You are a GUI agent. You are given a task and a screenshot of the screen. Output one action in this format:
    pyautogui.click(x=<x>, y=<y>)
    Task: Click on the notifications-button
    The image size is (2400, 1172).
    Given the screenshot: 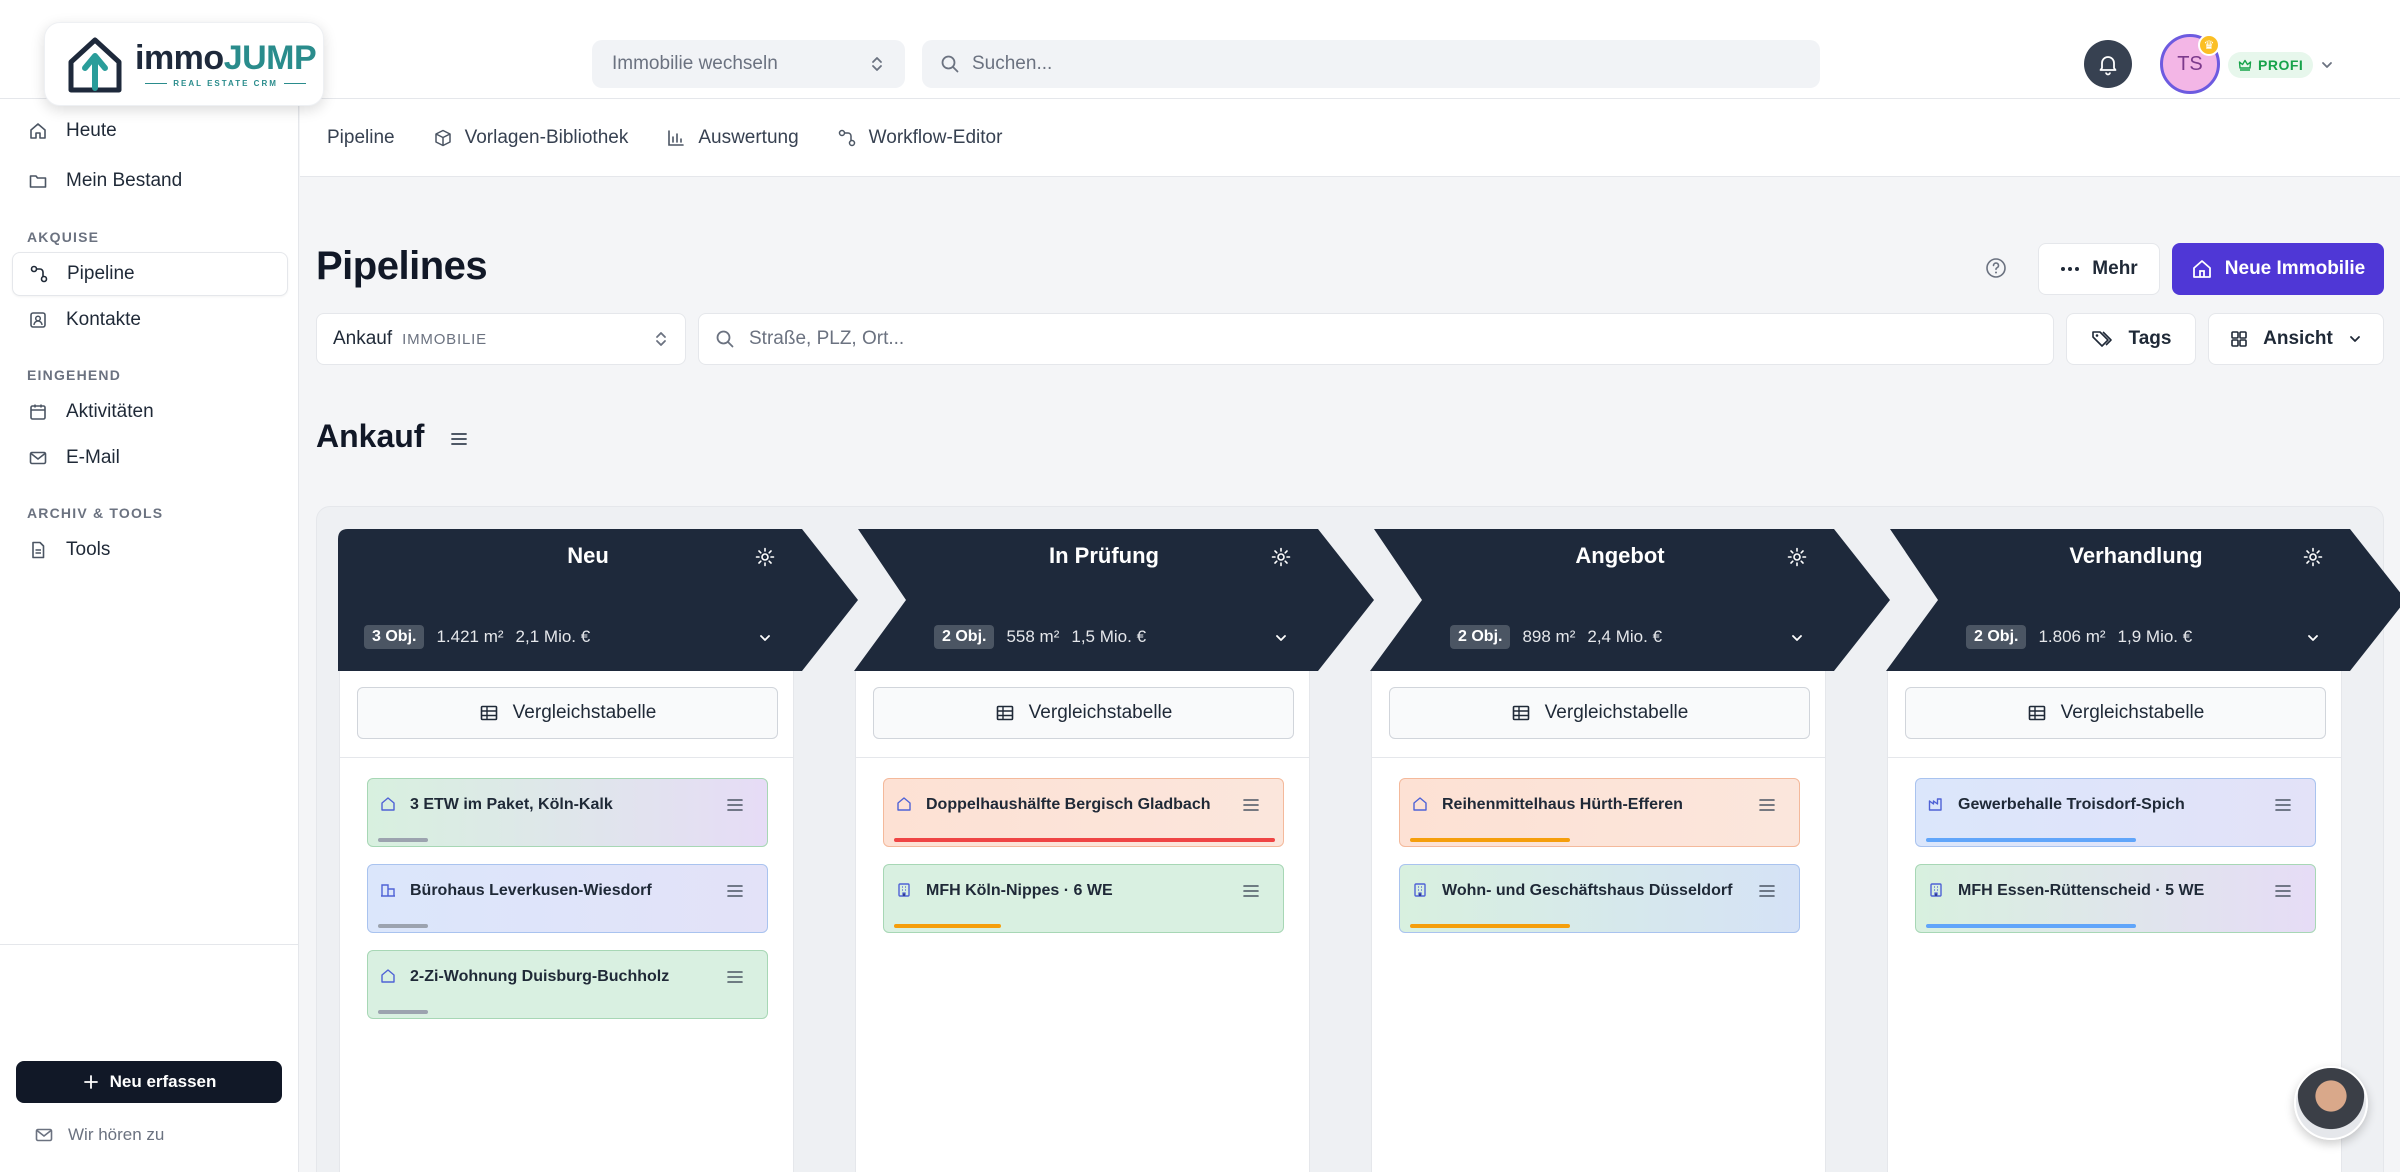 What is the action you would take?
    pyautogui.click(x=2108, y=64)
    